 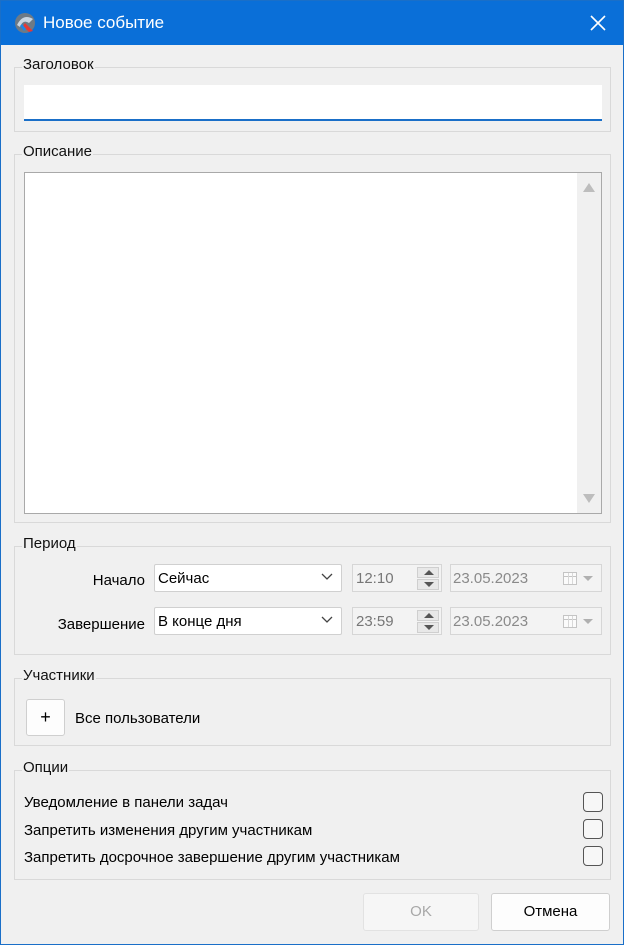 I want to click on close-icon, so click(x=598, y=23).